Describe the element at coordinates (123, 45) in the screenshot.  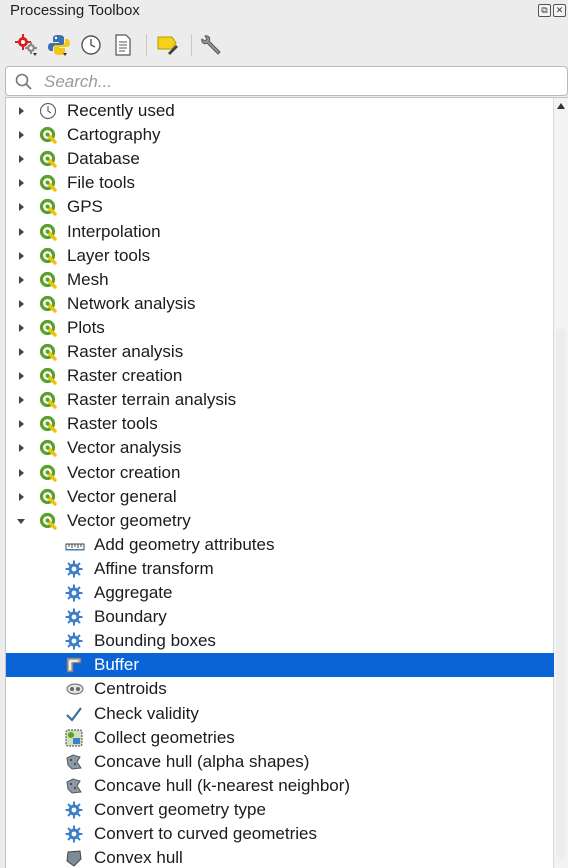
I see `results-viewer-button` at that location.